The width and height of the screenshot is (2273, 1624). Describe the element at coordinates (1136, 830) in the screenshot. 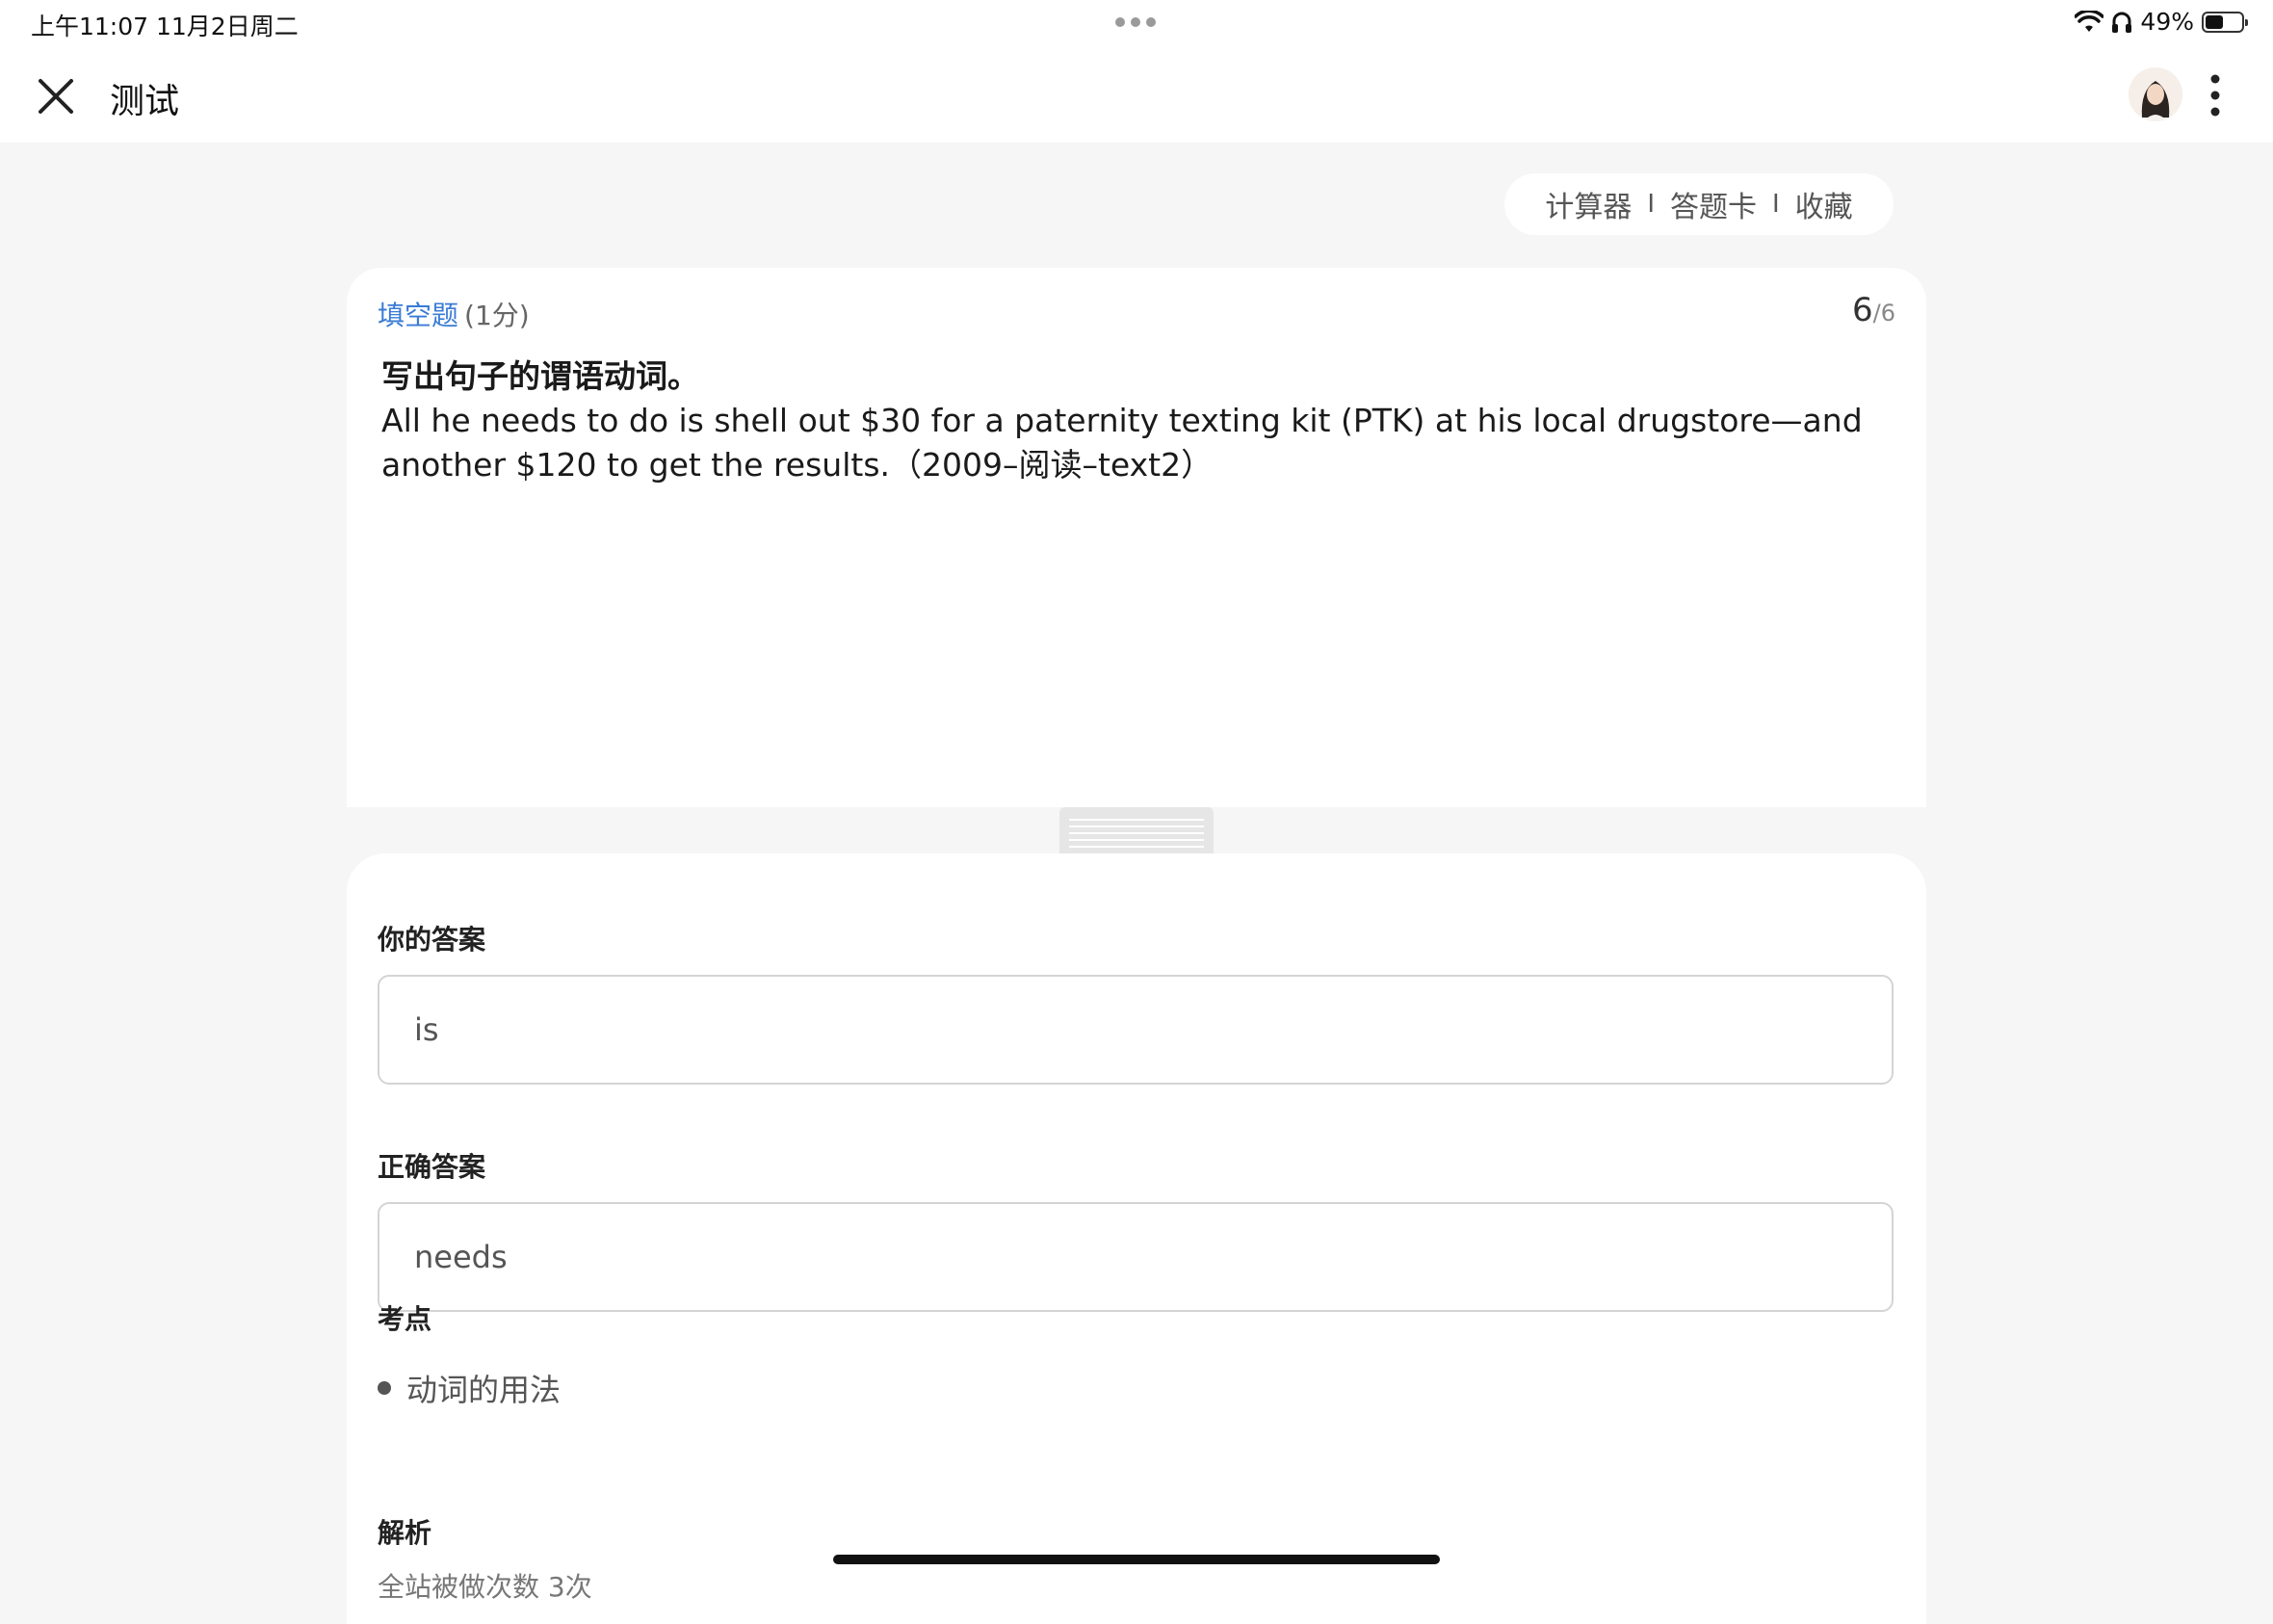

I see `drag-handle` at that location.